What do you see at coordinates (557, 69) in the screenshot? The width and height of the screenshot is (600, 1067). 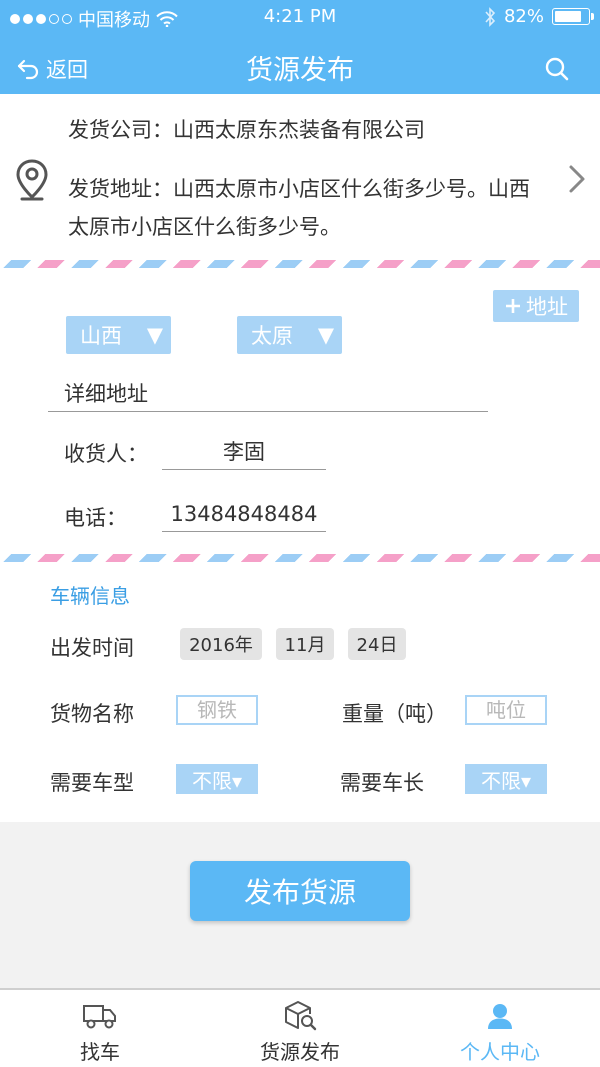 I see `search-icon` at bounding box center [557, 69].